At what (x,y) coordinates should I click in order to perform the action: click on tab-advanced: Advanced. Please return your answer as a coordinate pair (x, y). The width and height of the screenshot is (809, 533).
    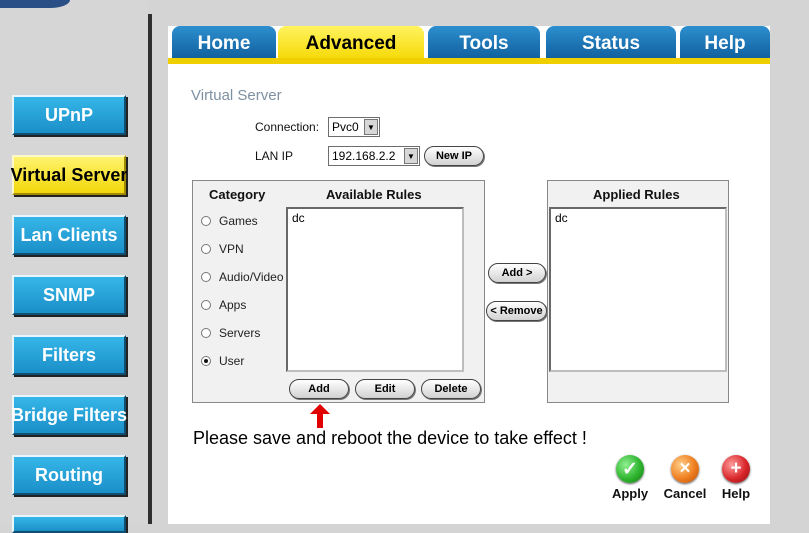
    Looking at the image, I should click on (351, 44).